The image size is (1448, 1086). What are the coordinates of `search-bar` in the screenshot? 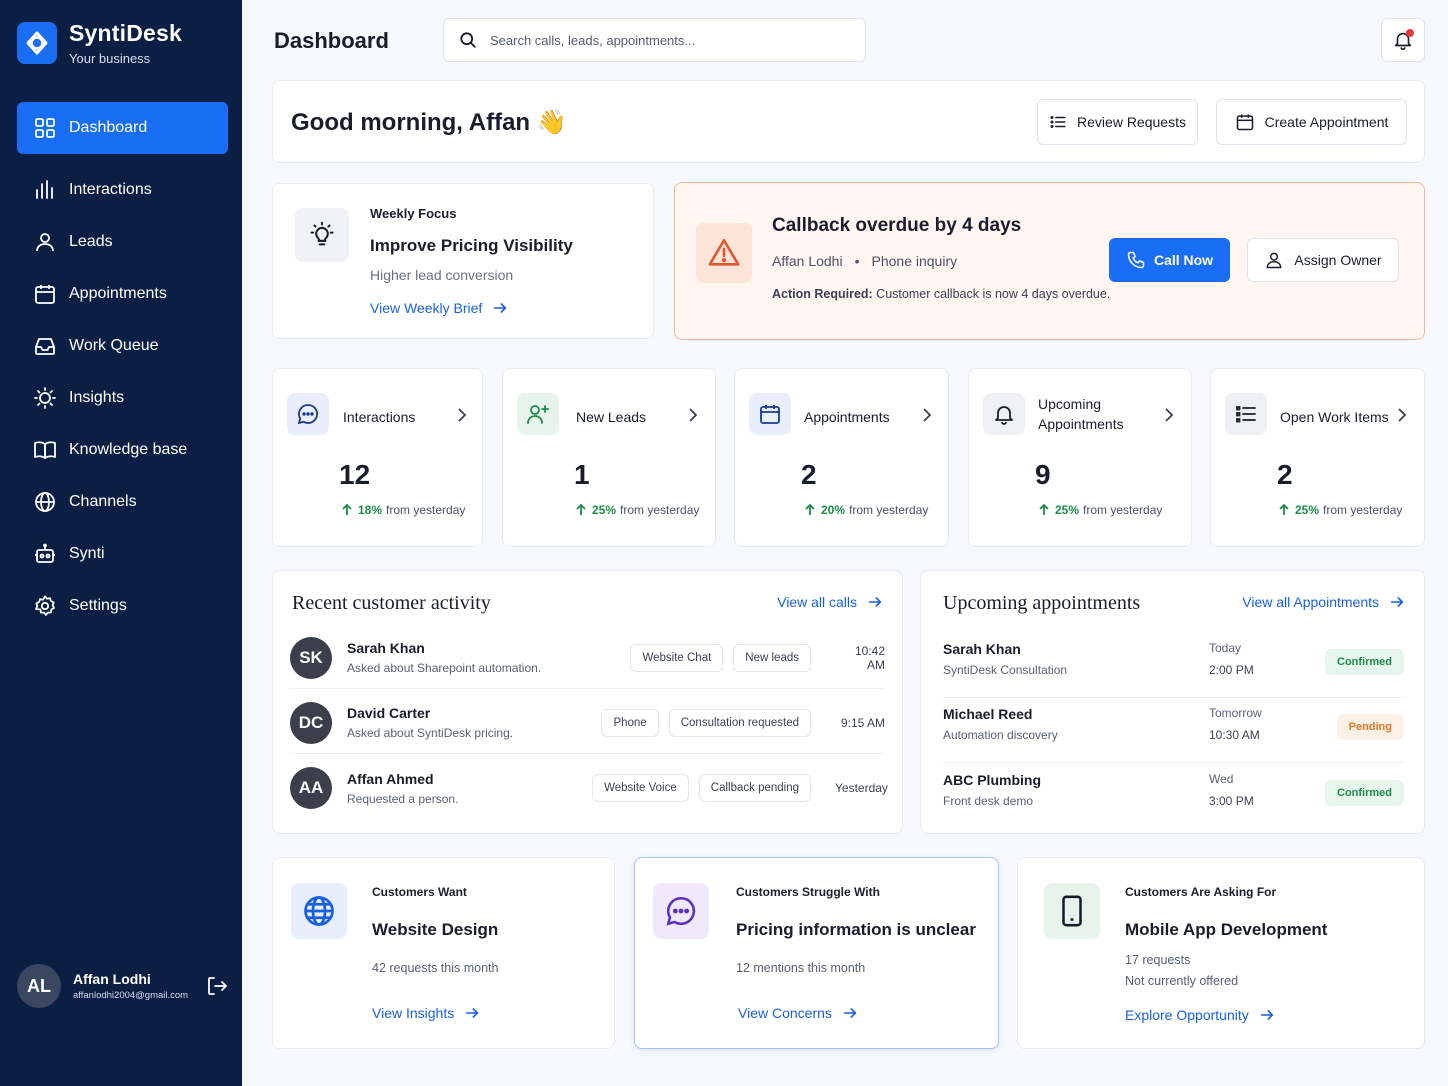 It's located at (654, 40).